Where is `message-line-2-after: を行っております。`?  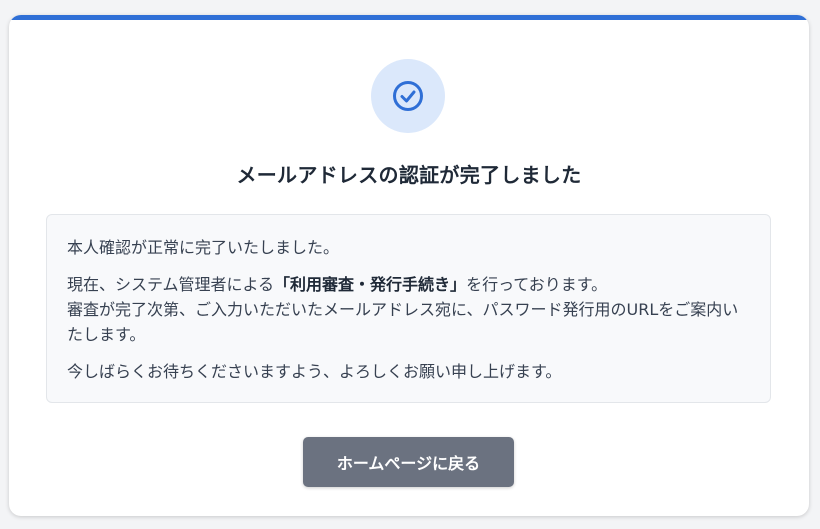 message-line-2-after: を行っております。 is located at coordinates (537, 284).